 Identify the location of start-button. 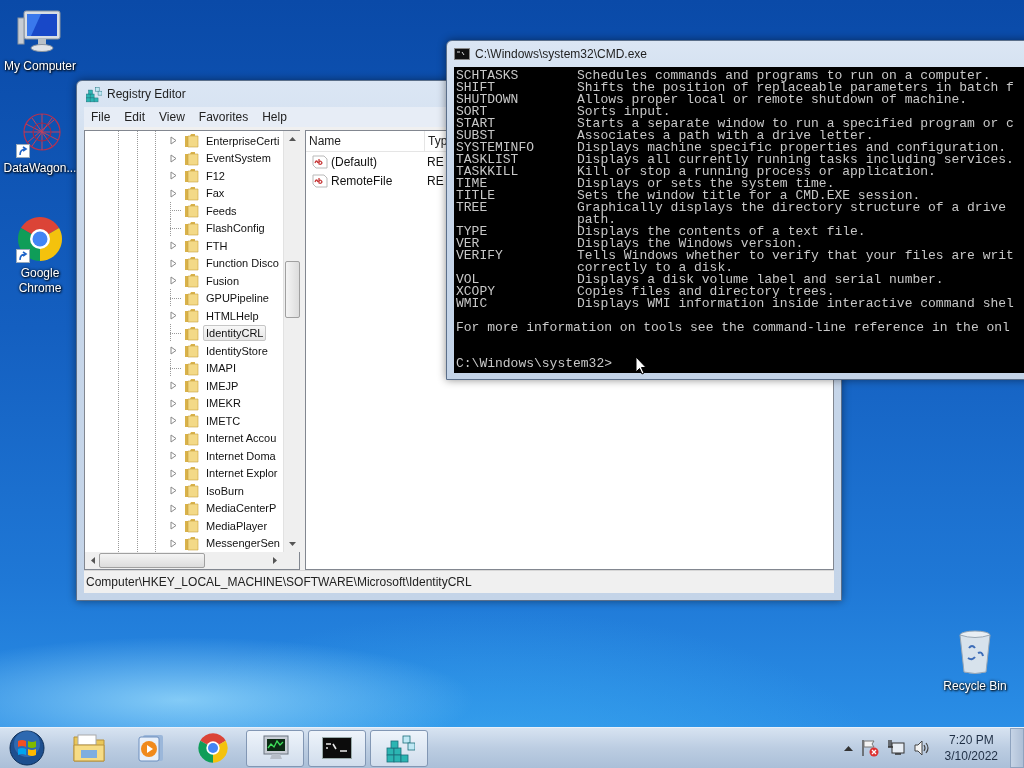
(27, 748).